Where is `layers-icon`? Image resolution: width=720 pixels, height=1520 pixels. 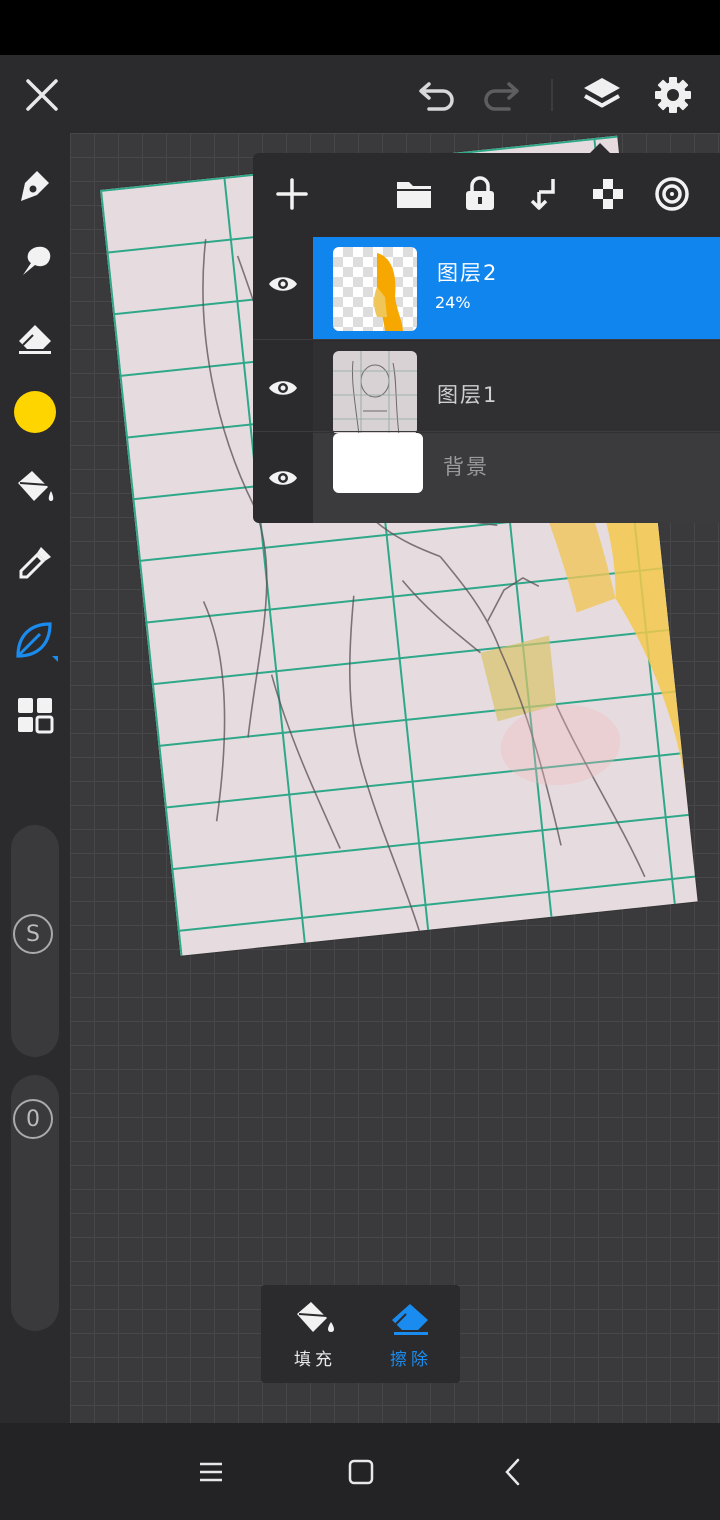
layers-icon is located at coordinates (602, 95).